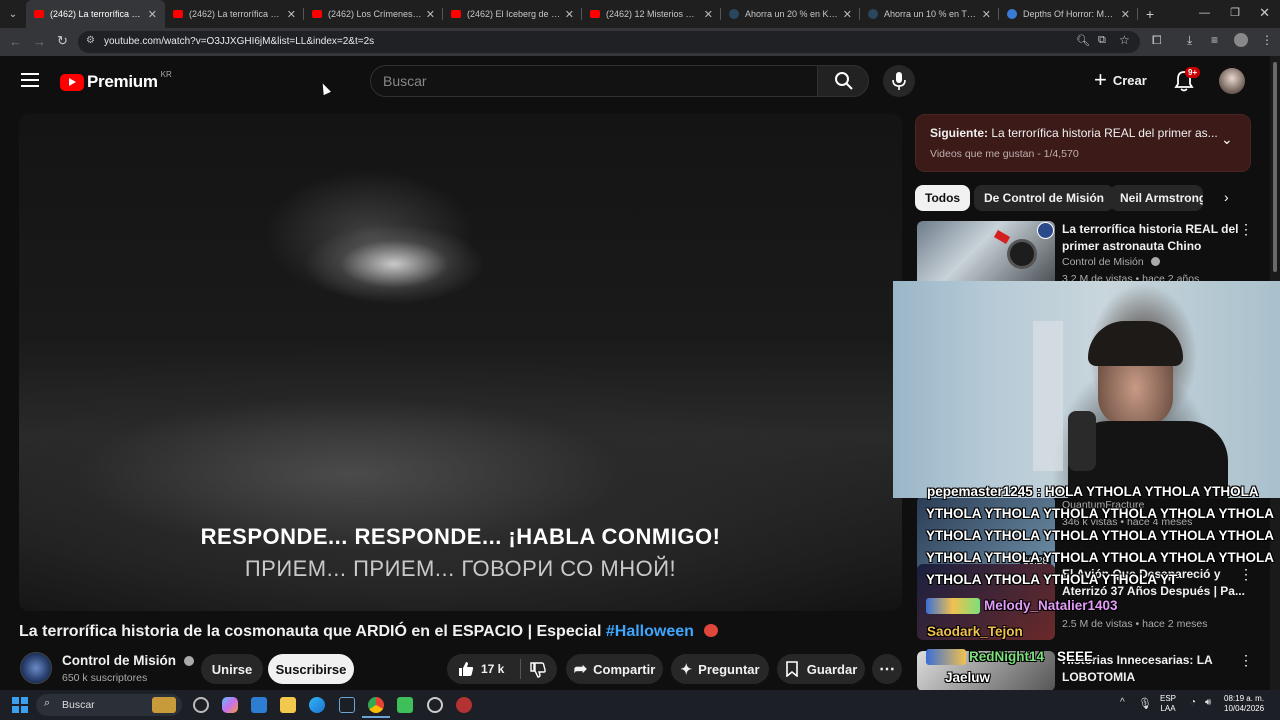 This screenshot has height=720, width=1280. I want to click on game-app-icon, so click(405, 705).